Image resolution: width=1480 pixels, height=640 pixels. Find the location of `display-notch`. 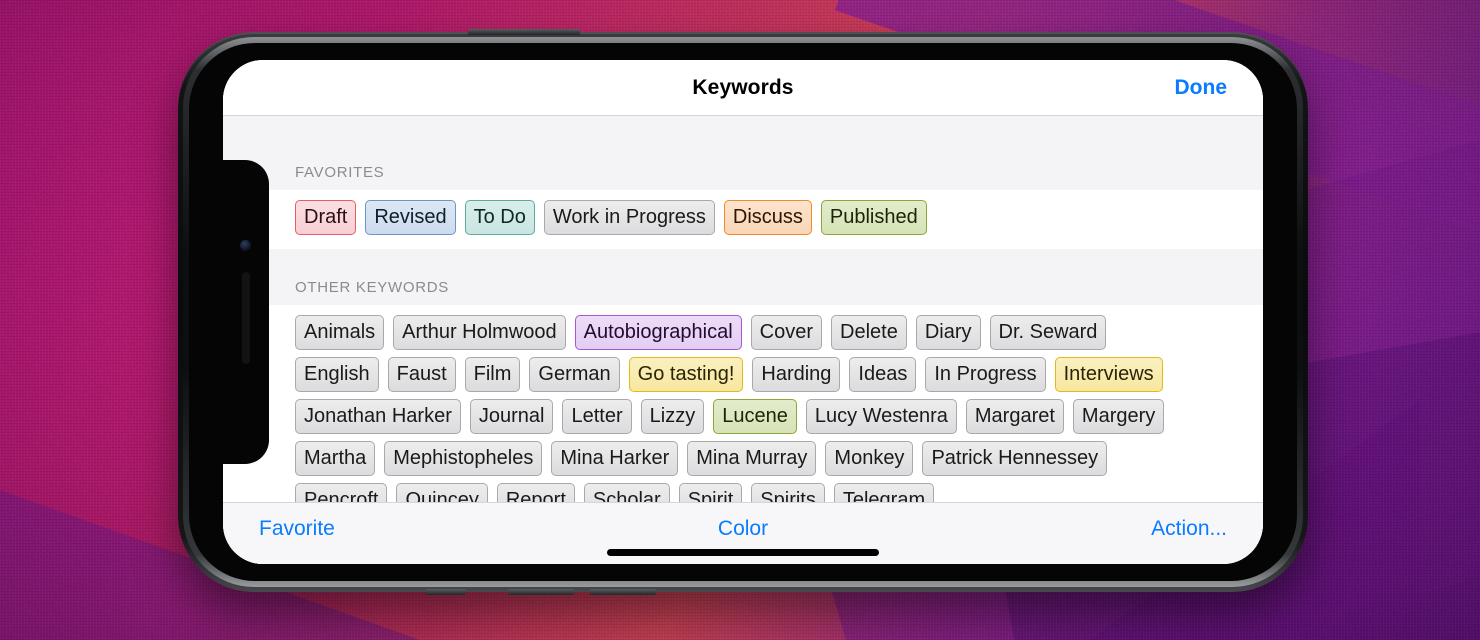

display-notch is located at coordinates (246, 312).